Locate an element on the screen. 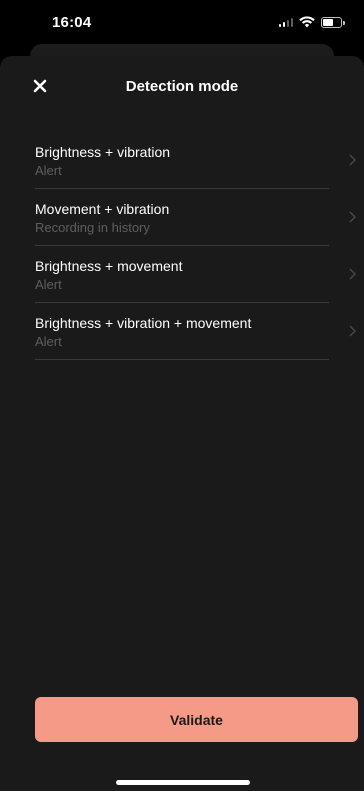 This screenshot has width=364, height=791. status-time: 16:04 is located at coordinates (72, 22).